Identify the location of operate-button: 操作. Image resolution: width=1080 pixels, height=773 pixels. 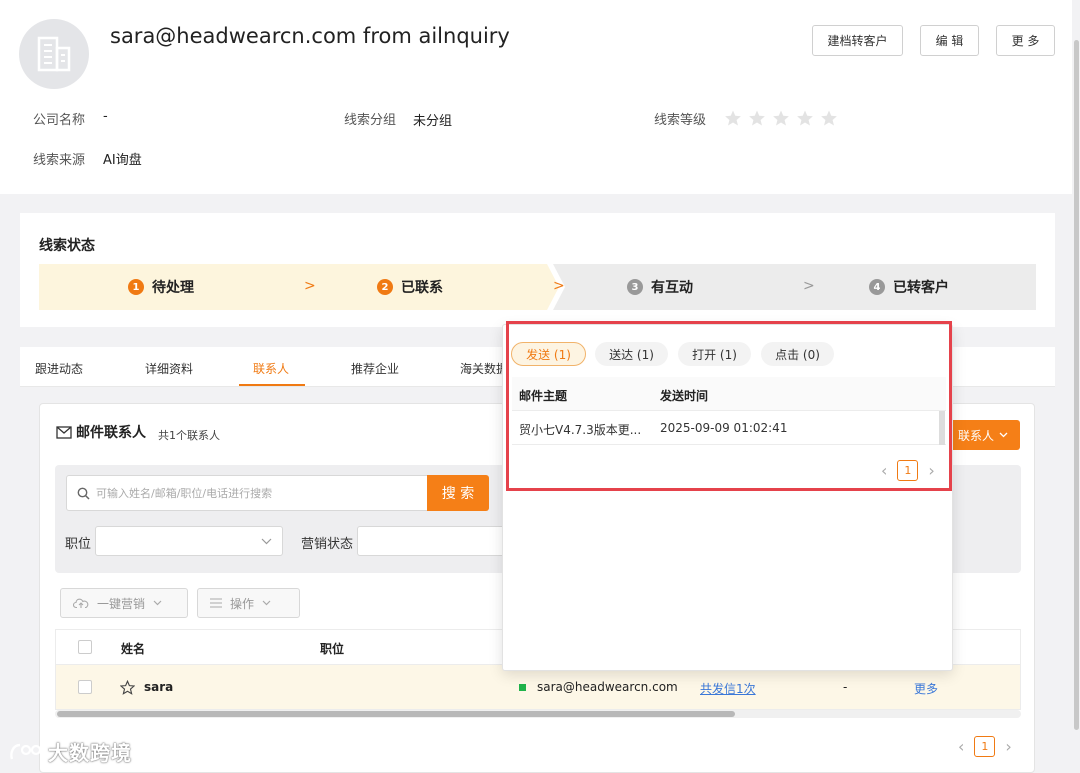
(248, 603).